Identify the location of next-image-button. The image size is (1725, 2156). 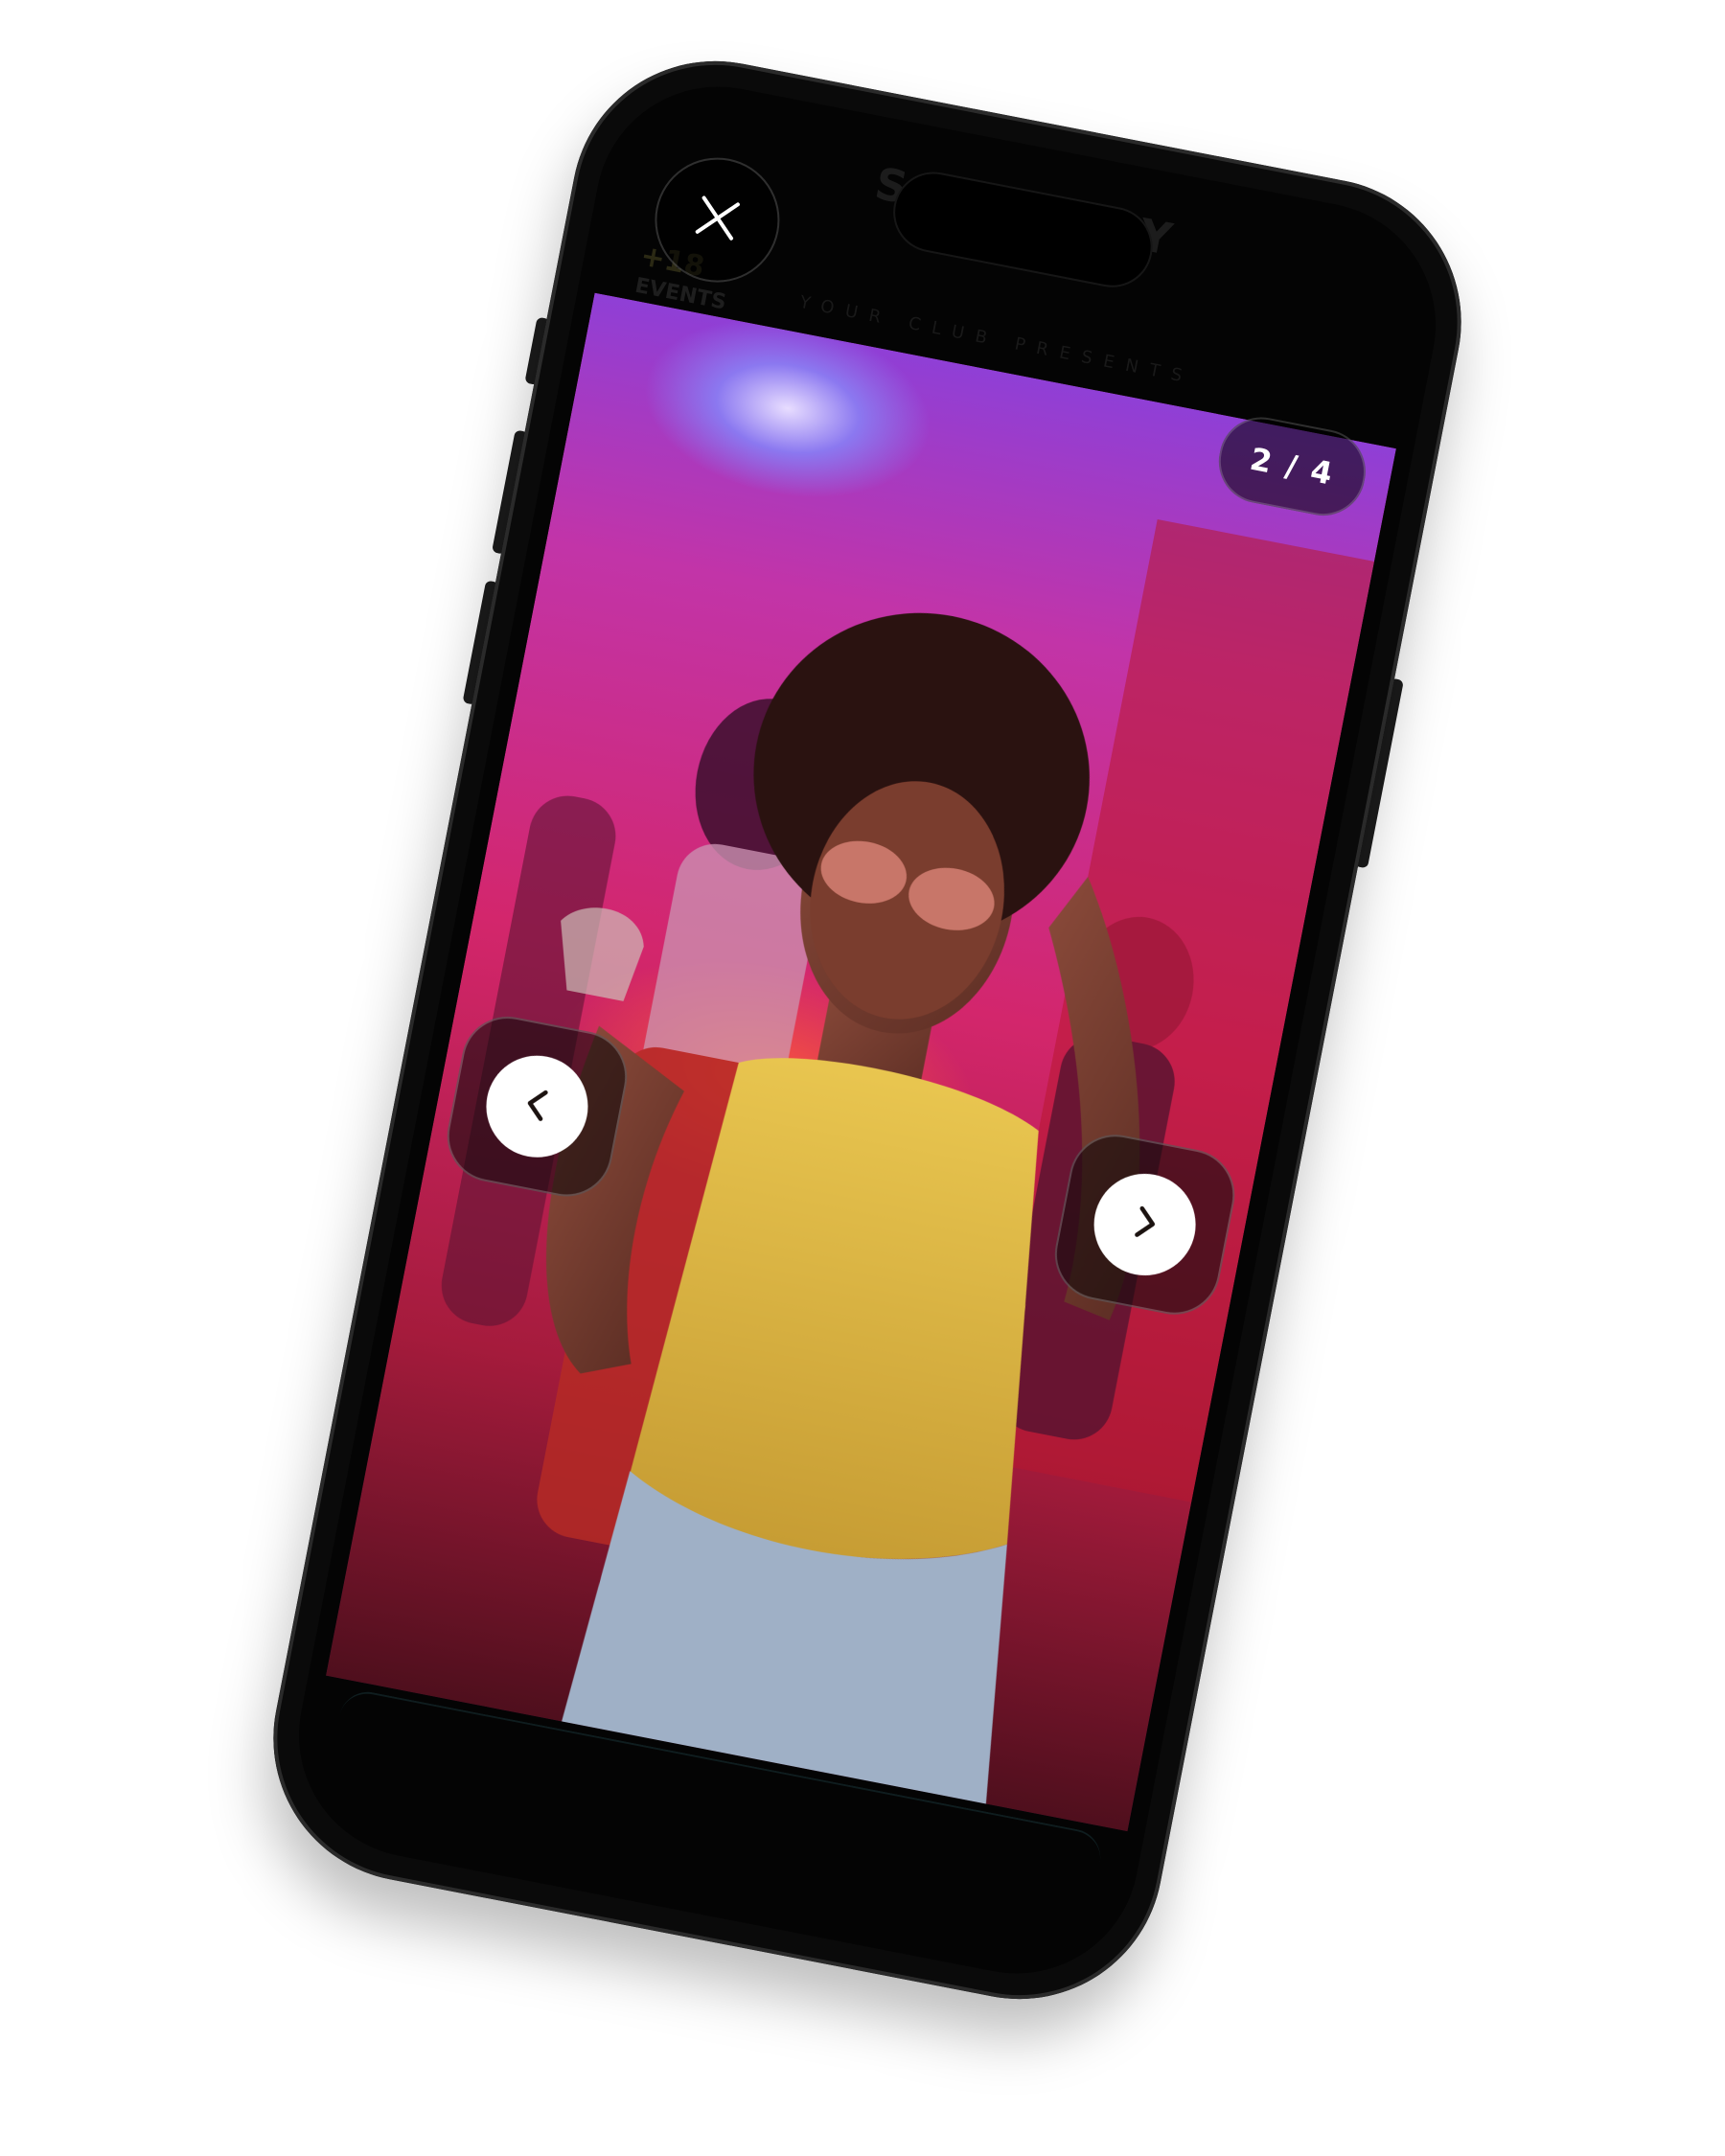
(1144, 1224).